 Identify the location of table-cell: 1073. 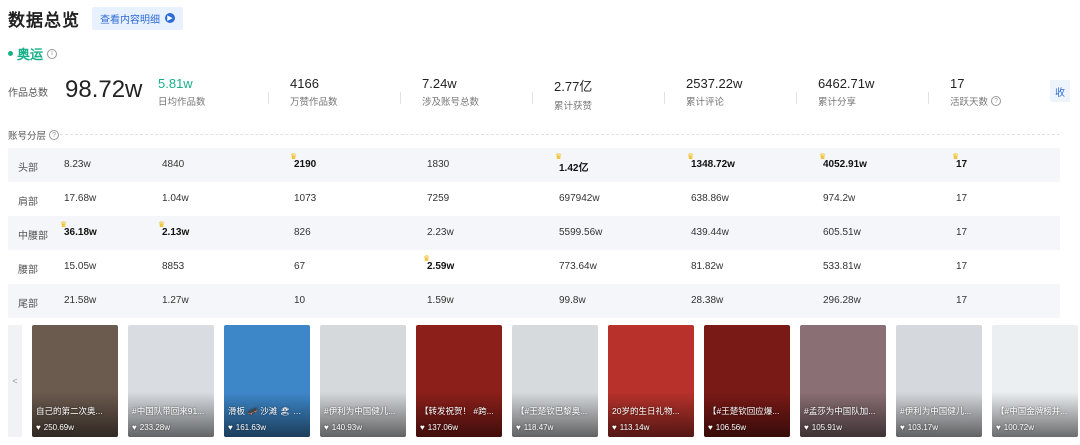
(305, 198).